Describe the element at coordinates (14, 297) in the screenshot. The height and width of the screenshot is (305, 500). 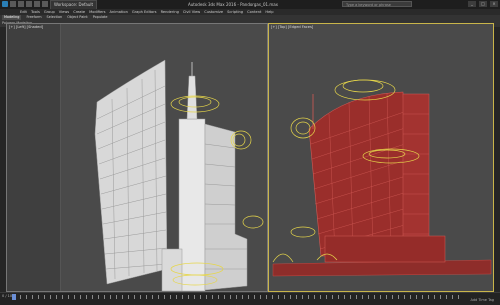
I see `time-slider-handle` at that location.